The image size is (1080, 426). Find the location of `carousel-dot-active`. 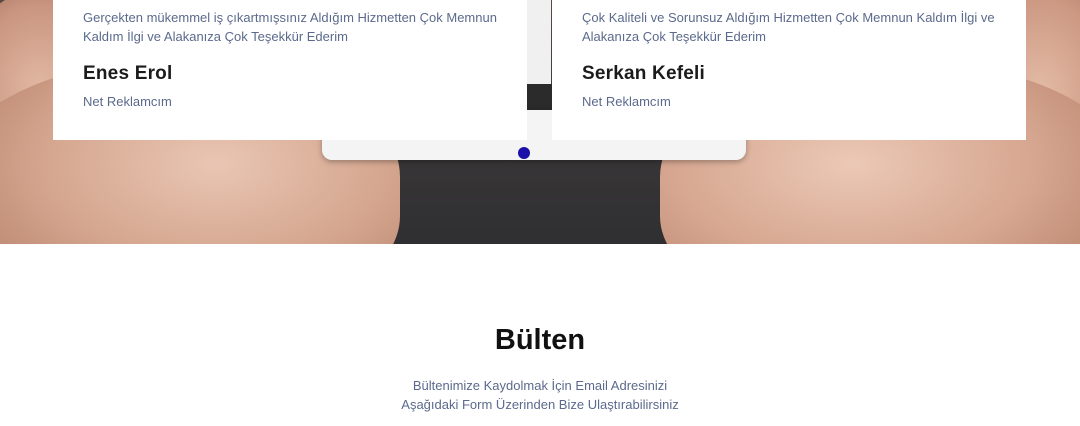

carousel-dot-active is located at coordinates (524, 153).